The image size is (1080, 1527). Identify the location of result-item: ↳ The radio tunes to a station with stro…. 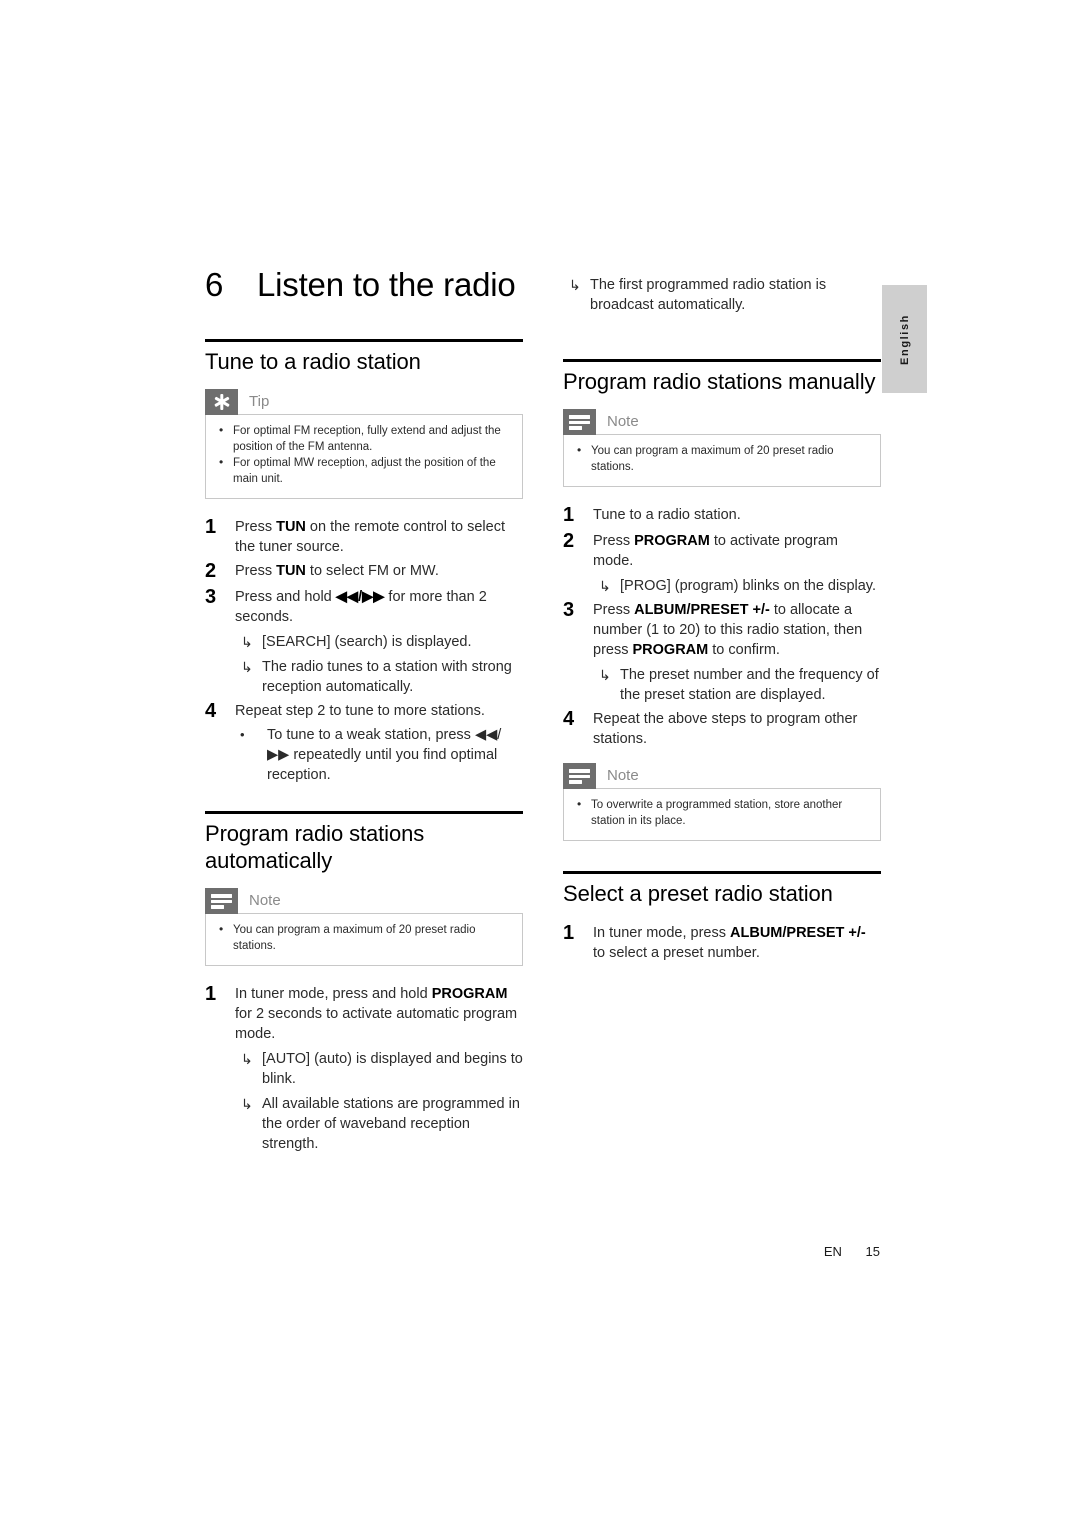
(379, 677).